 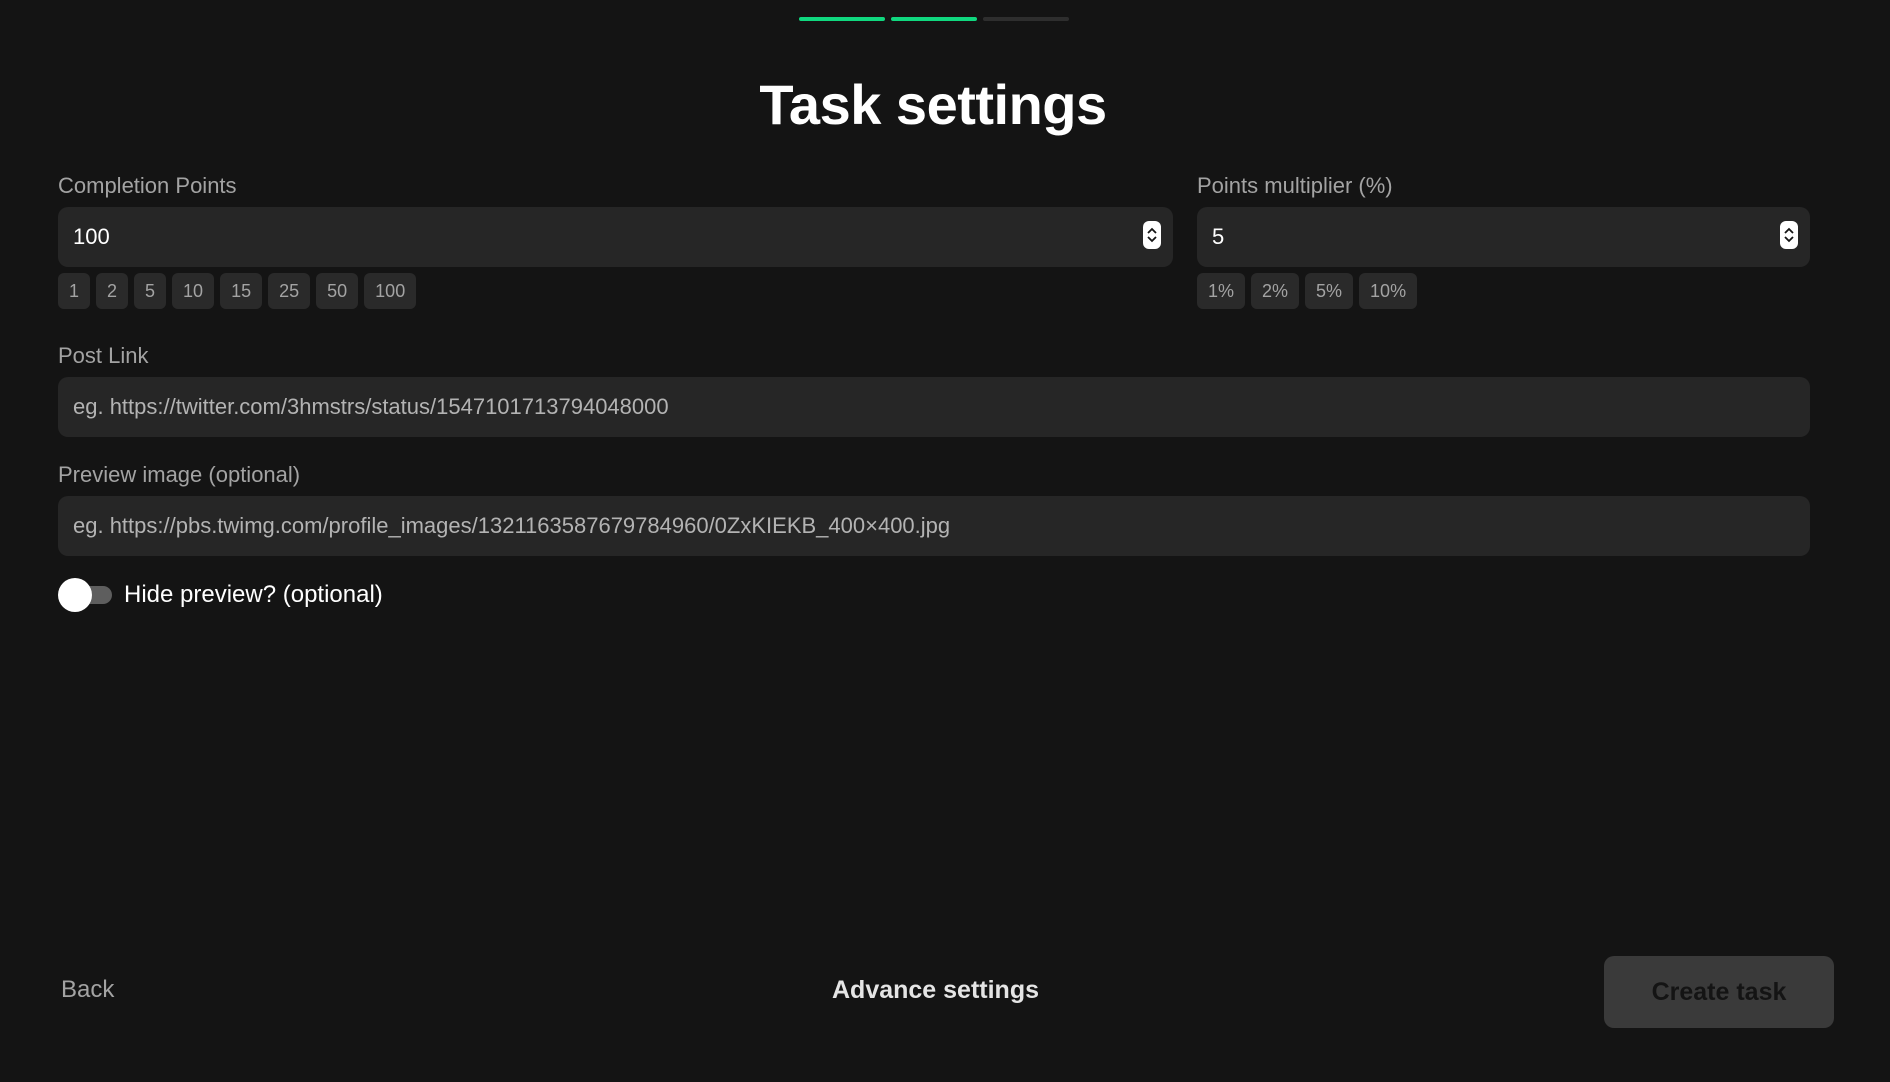 What do you see at coordinates (1329, 291) in the screenshot?
I see `preset-chip: 5%` at bounding box center [1329, 291].